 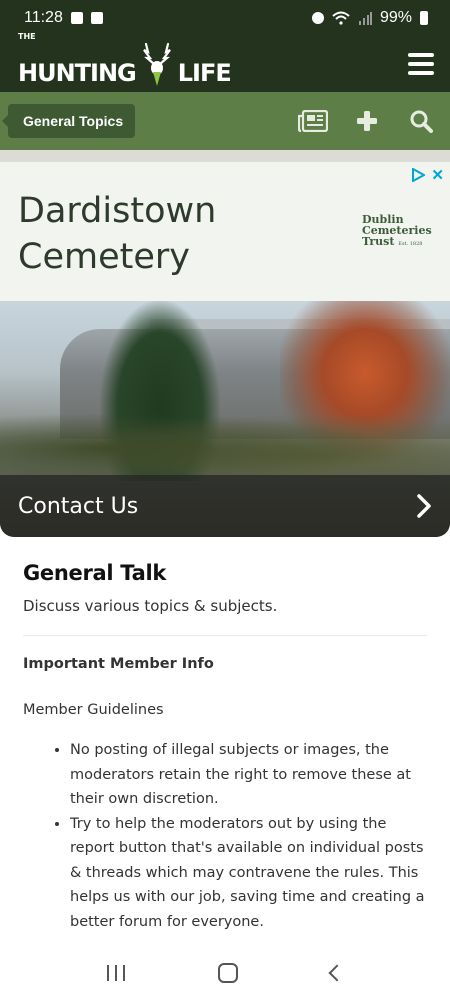 I want to click on home-button, so click(x=227, y=973).